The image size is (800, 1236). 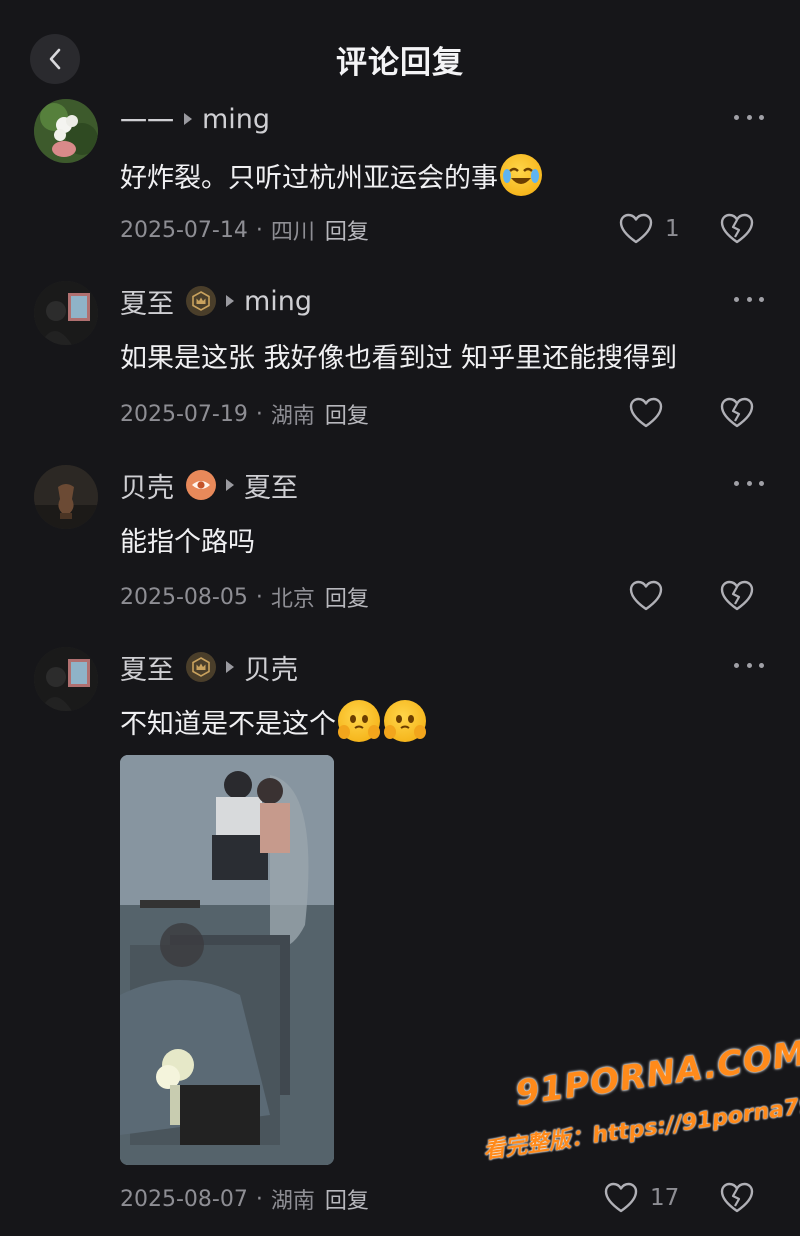 I want to click on comment-date: 2025-08-07, so click(x=184, y=1199).